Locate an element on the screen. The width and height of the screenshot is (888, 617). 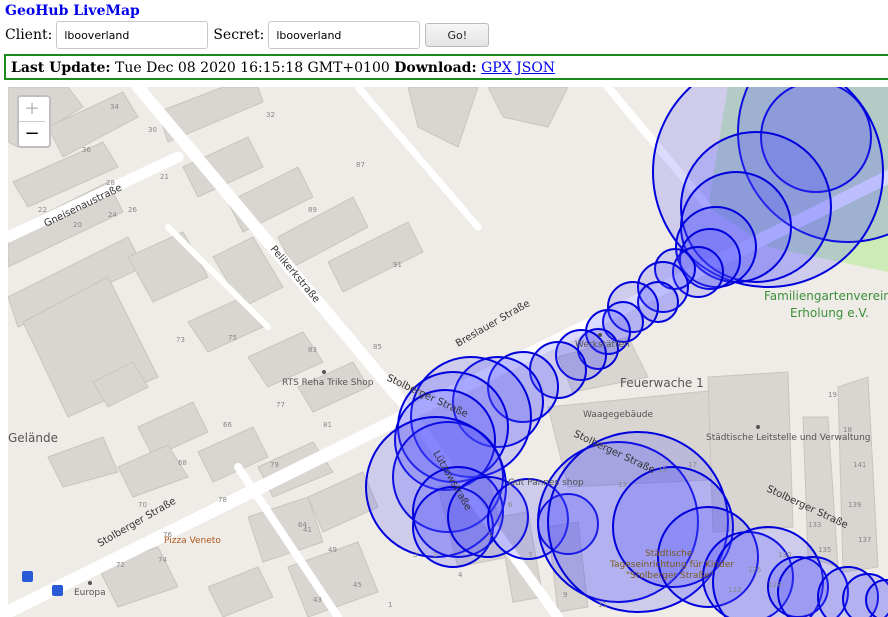
house-number: 123 is located at coordinates (734, 590).